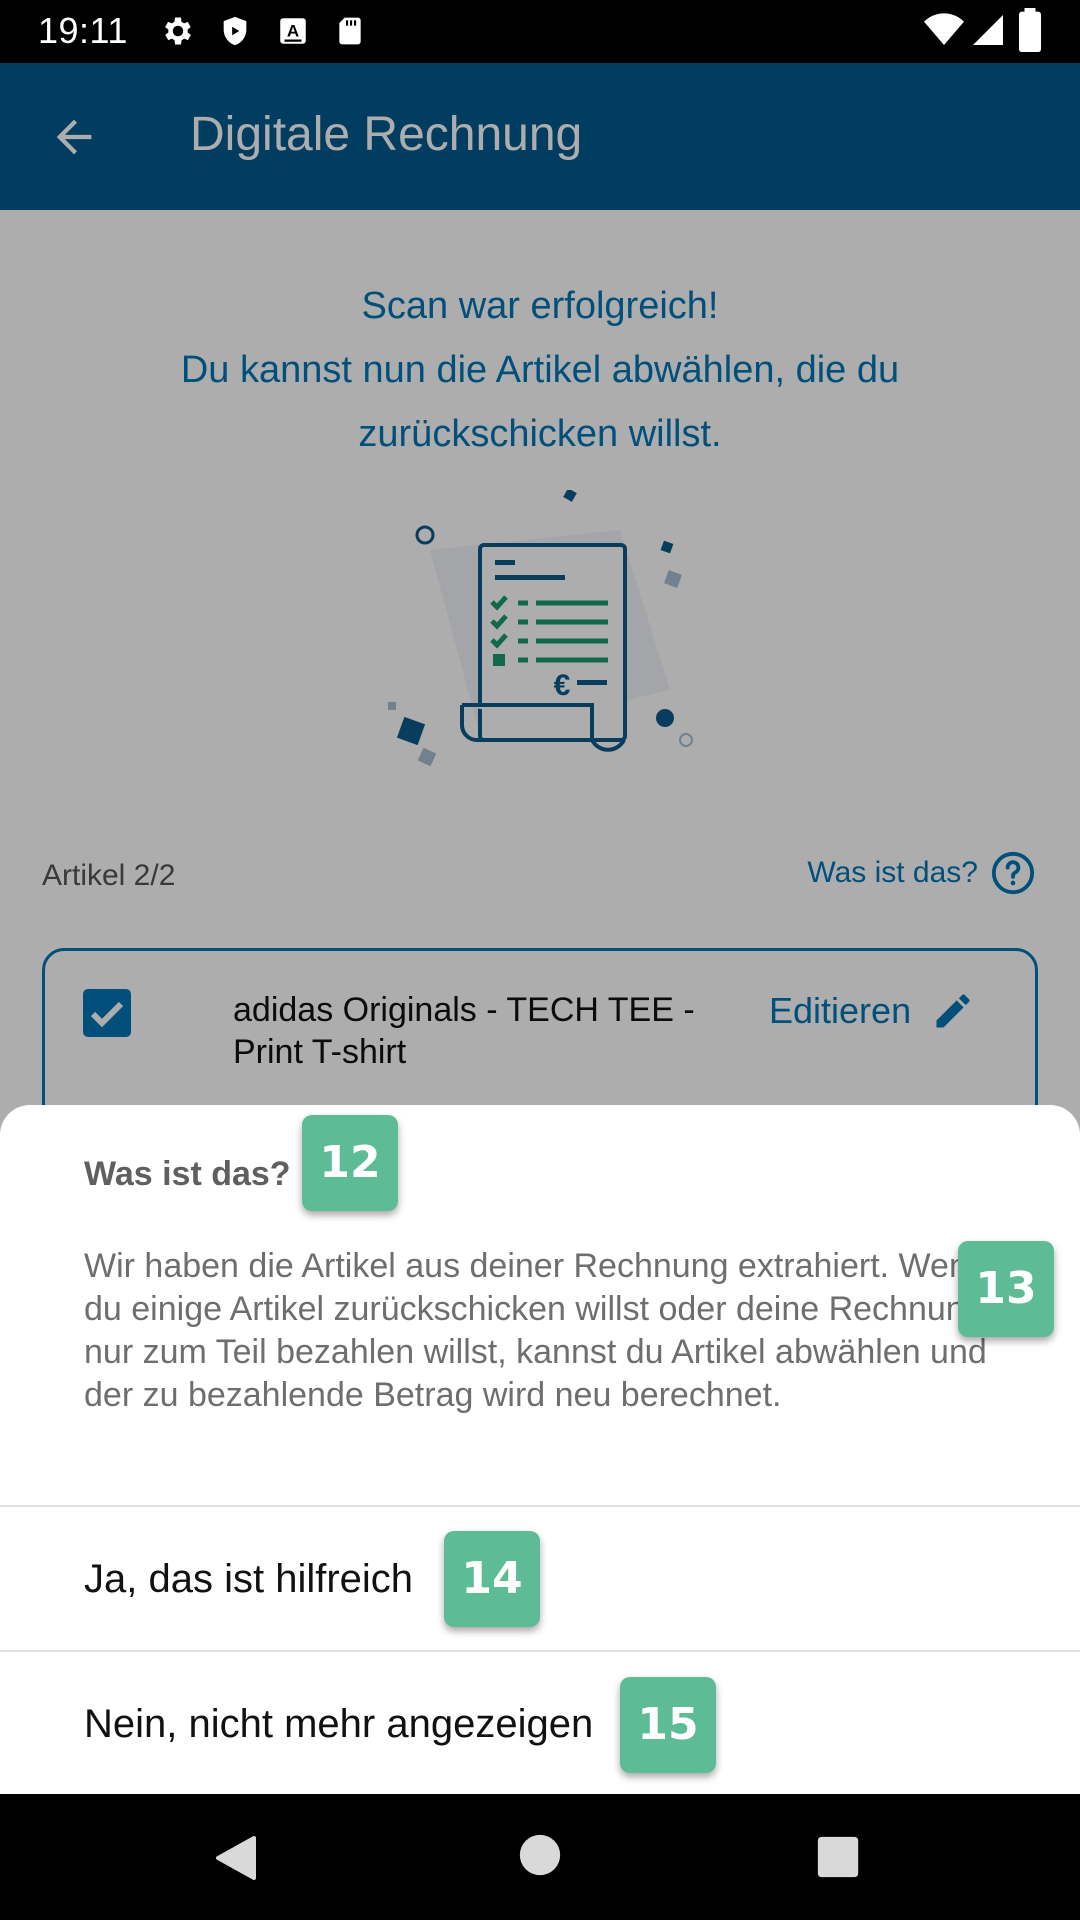  Describe the element at coordinates (178, 31) in the screenshot. I see `gear-icon` at that location.